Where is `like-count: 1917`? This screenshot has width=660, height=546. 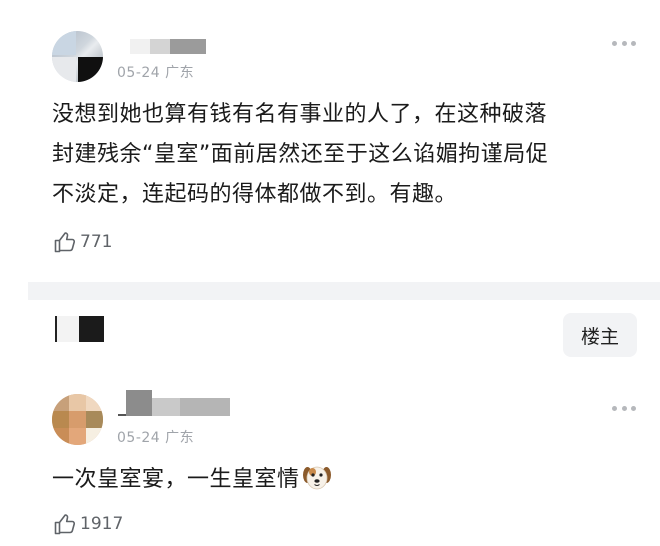
like-count: 1917 is located at coordinates (102, 524).